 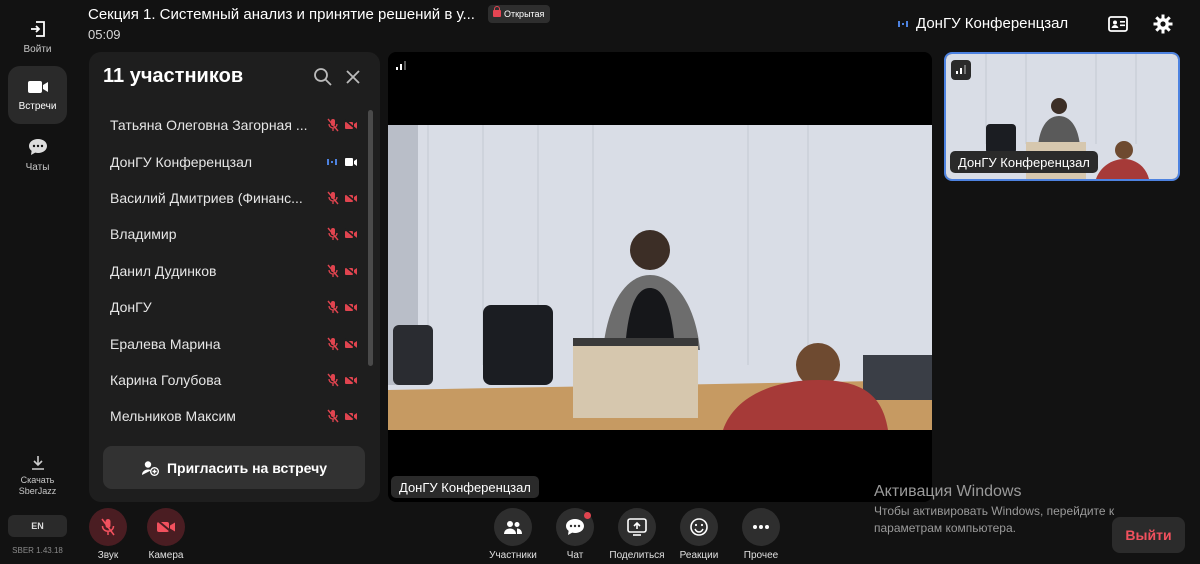 I want to click on add-user-icon, so click(x=150, y=468).